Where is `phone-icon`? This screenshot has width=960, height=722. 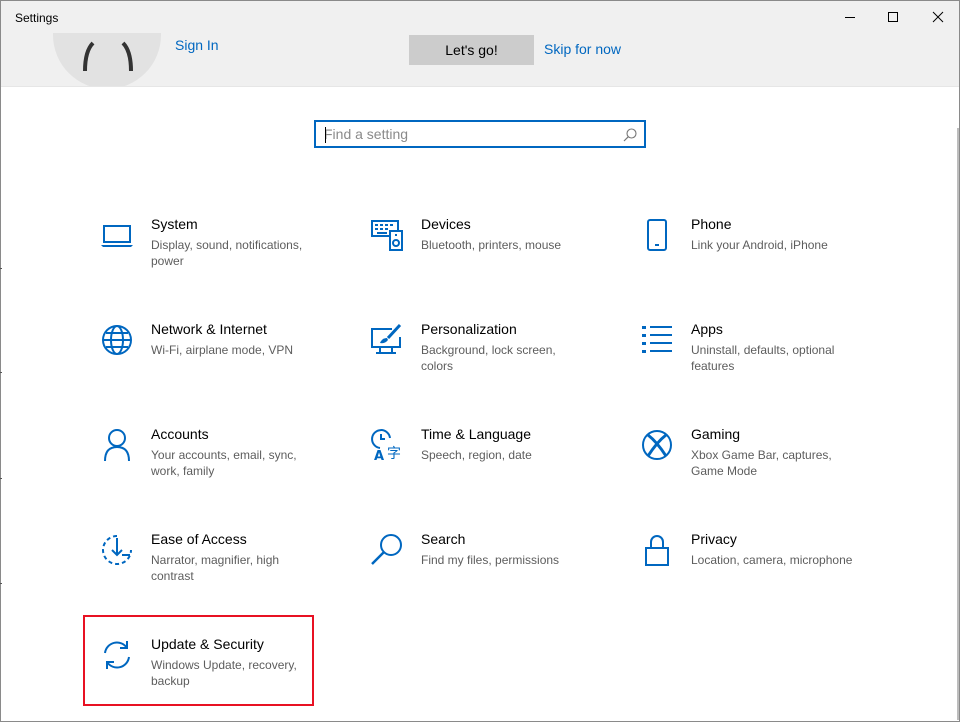
phone-icon is located at coordinates (657, 235).